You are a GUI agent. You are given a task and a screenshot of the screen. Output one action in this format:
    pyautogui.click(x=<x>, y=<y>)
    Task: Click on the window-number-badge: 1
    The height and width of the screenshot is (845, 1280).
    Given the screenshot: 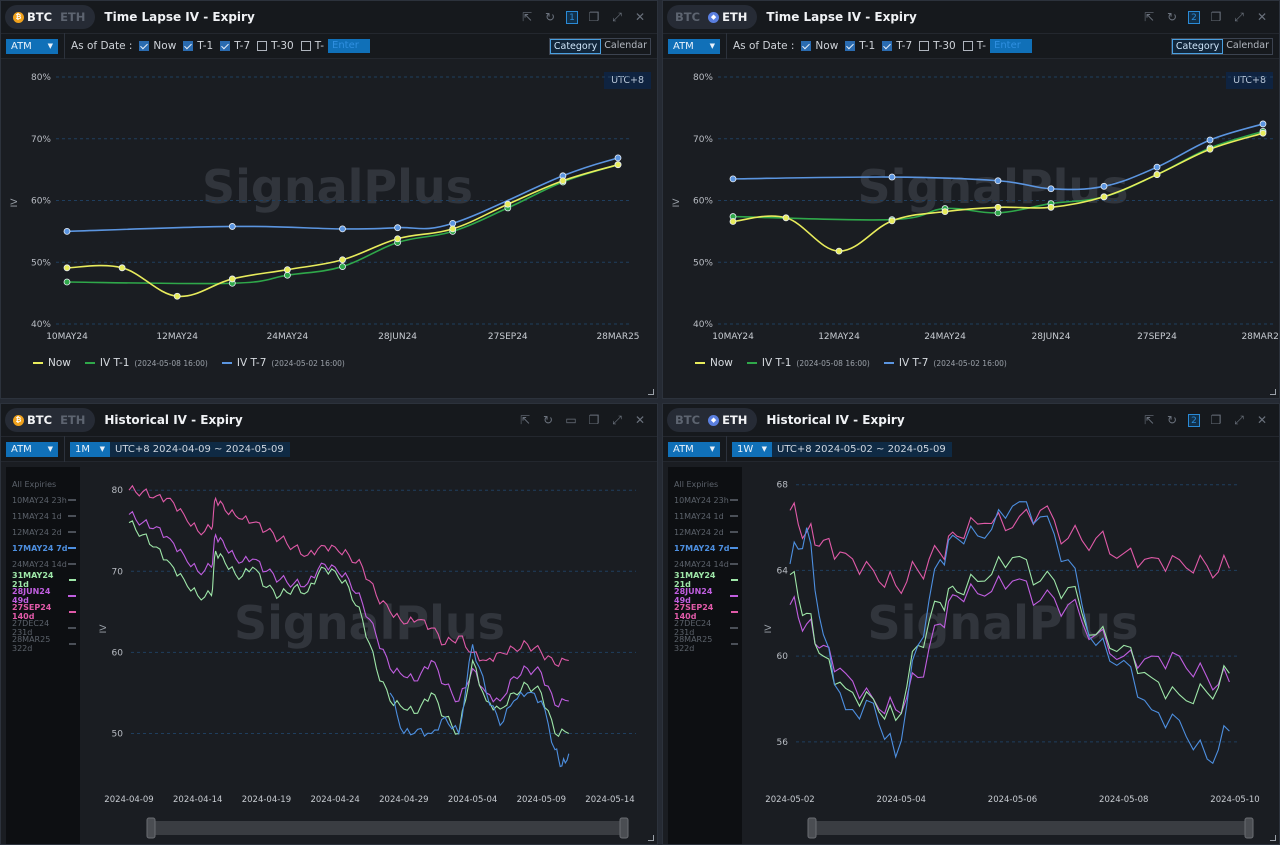 What is the action you would take?
    pyautogui.click(x=572, y=17)
    